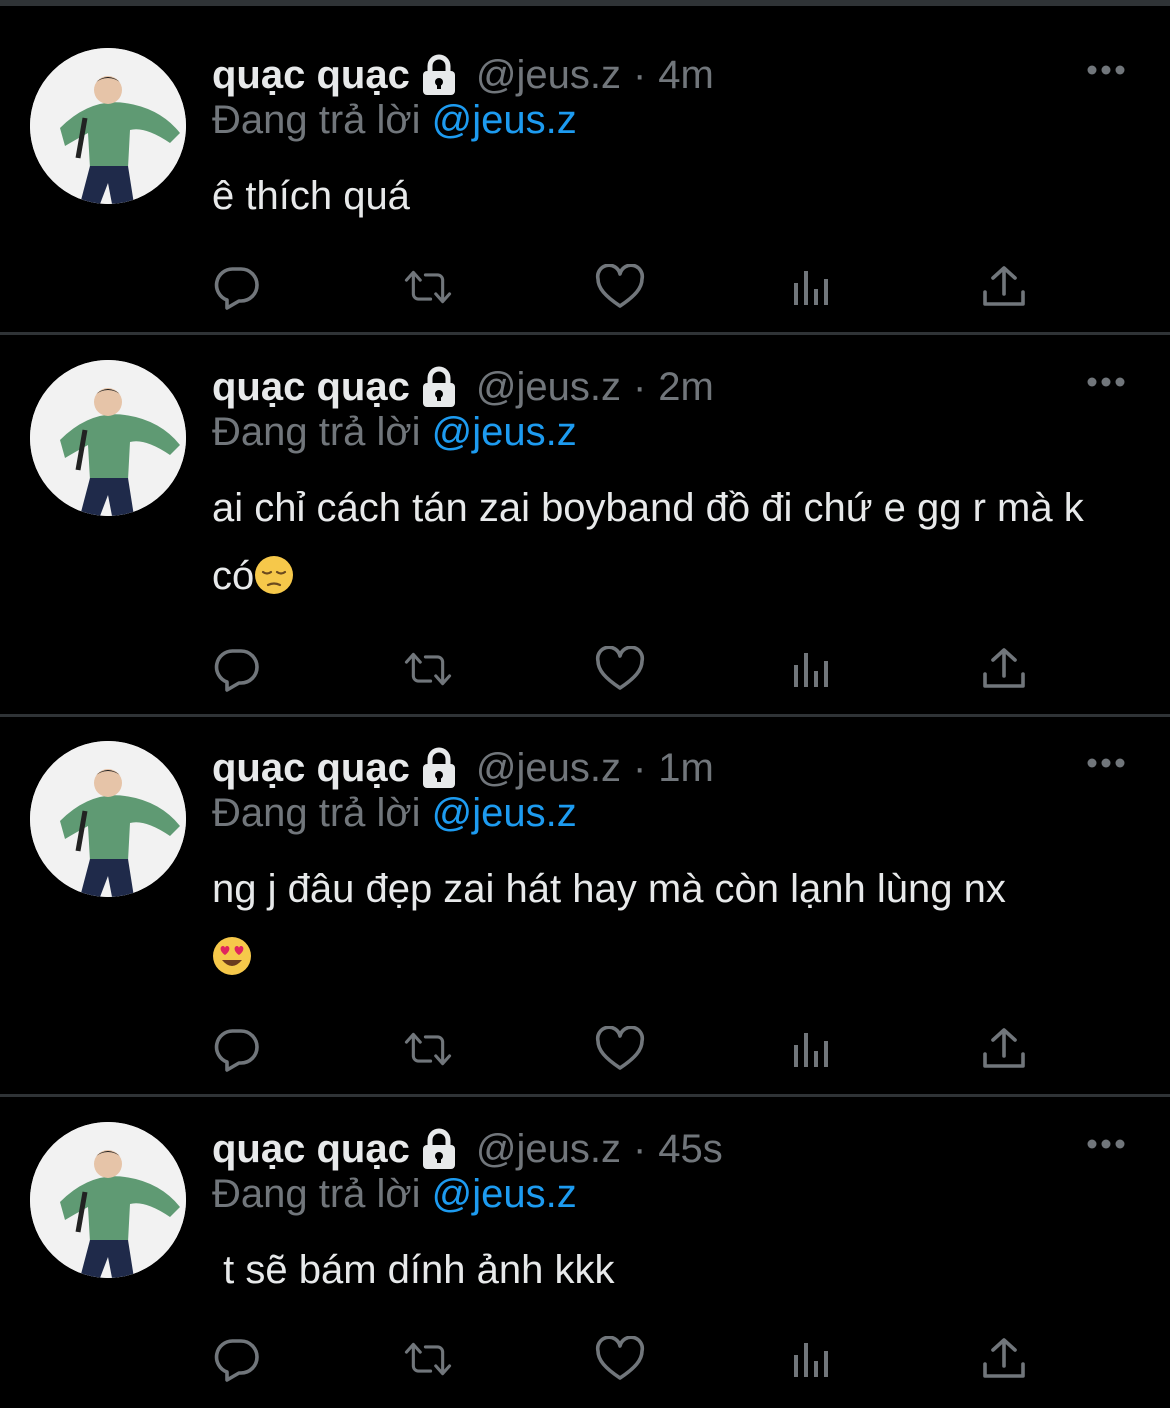 The image size is (1170, 1408). I want to click on tweet-text: ê thích quá, so click(662, 196).